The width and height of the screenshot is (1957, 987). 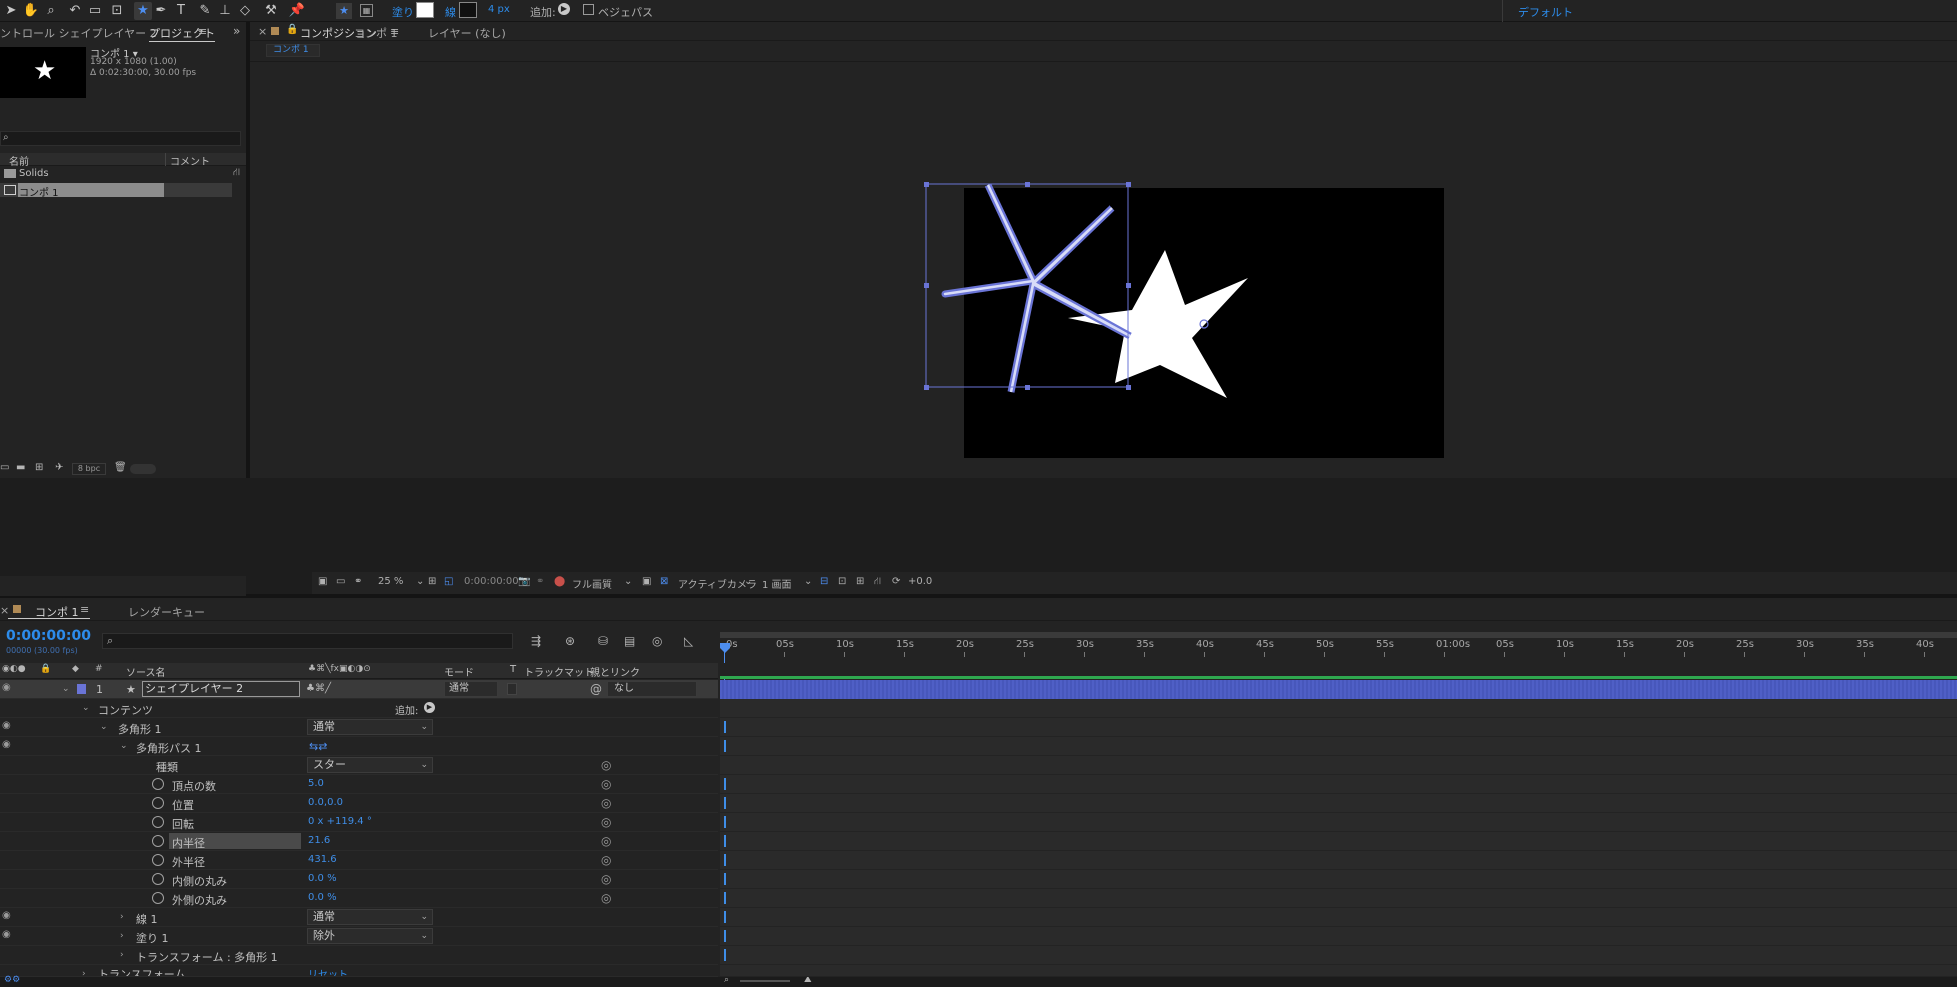 I want to click on brush-tool-icon: ✎, so click(x=205, y=11).